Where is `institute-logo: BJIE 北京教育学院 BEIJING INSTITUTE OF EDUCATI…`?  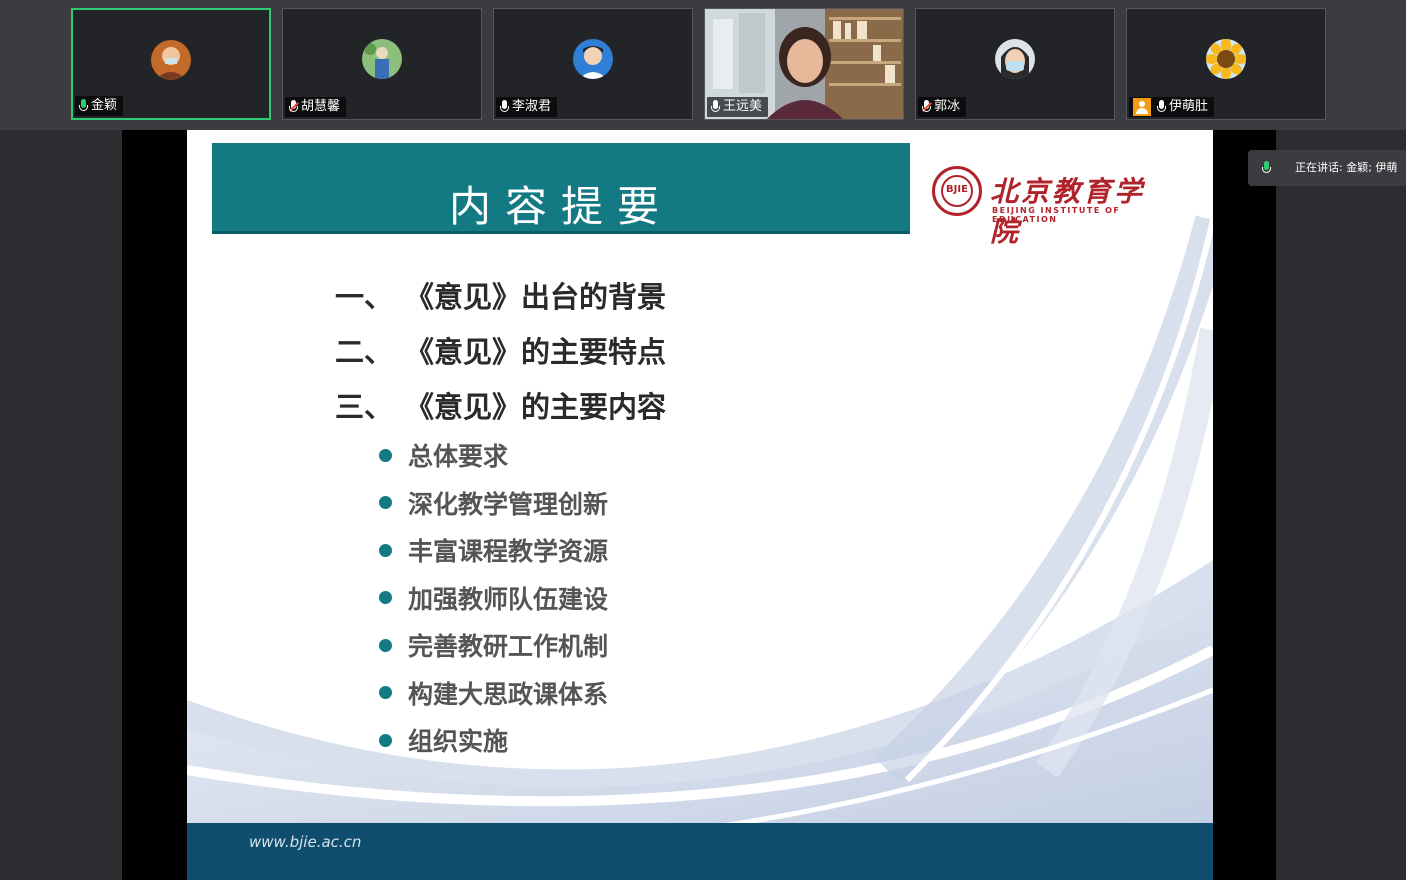 institute-logo: BJIE 北京教育学院 BEIJING INSTITUTE OF EDUCATI… is located at coordinates (1052, 207).